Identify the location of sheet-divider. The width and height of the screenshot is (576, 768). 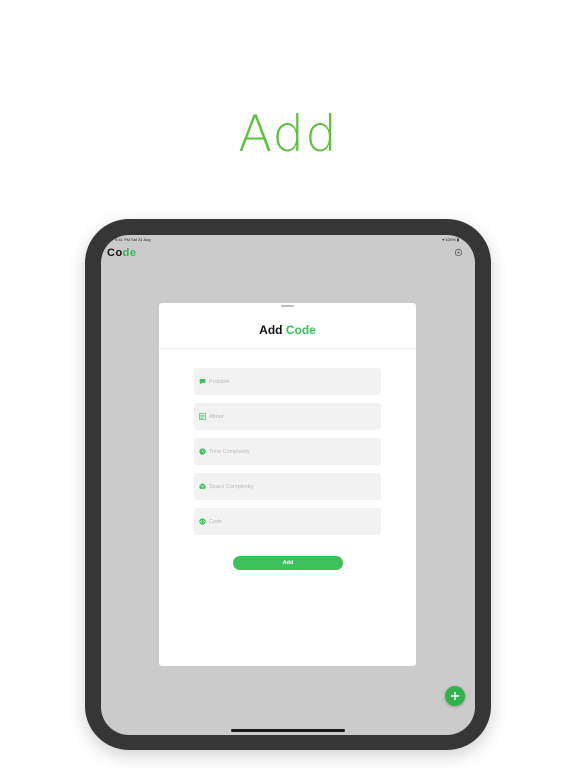
(287, 348).